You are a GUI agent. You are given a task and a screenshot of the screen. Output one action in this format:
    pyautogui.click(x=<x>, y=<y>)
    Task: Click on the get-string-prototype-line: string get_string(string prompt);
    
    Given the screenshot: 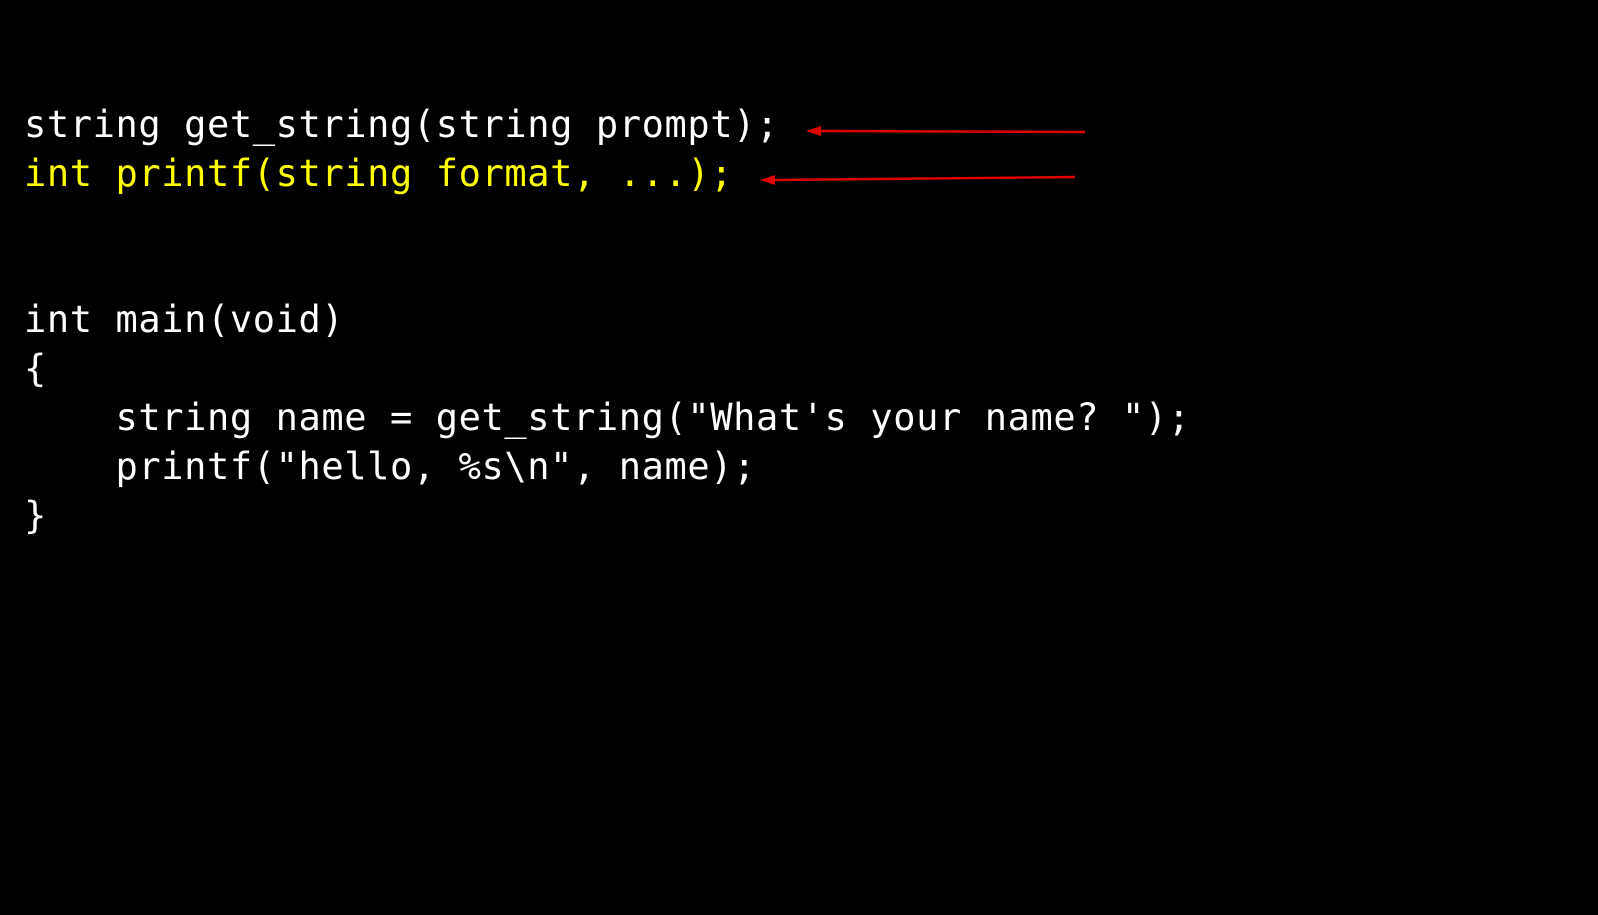 What is the action you would take?
    pyautogui.click(x=401, y=124)
    